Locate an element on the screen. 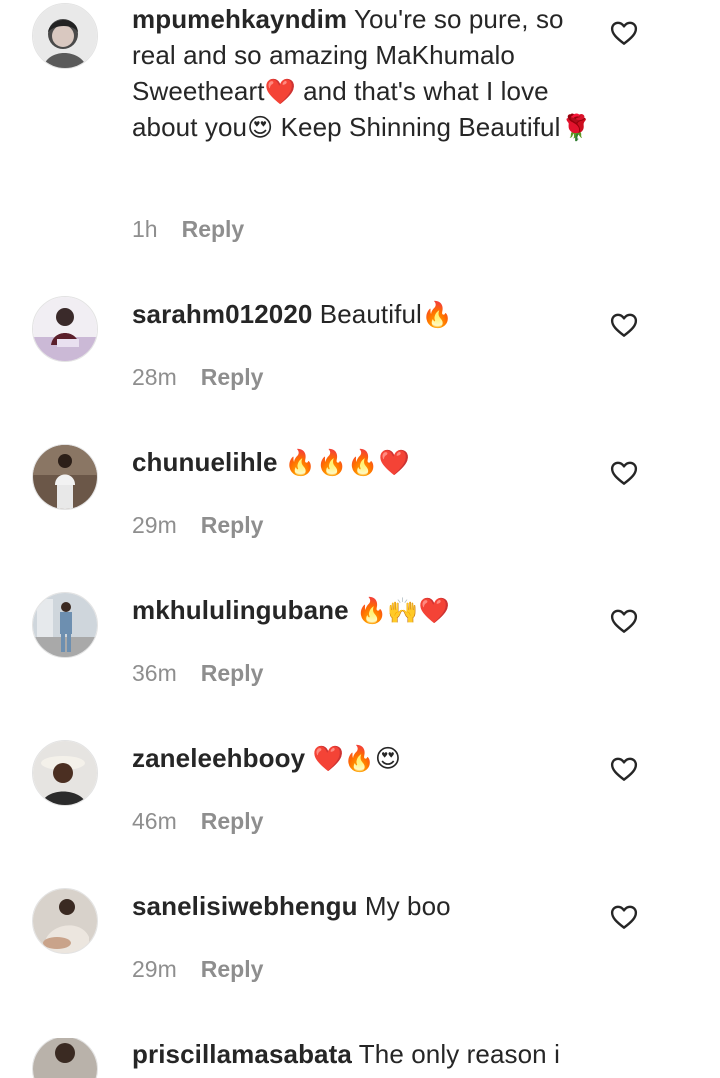 Image resolution: width=720 pixels, height=1078 pixels. emoji: 🔥🙌❤️ is located at coordinates (403, 611).